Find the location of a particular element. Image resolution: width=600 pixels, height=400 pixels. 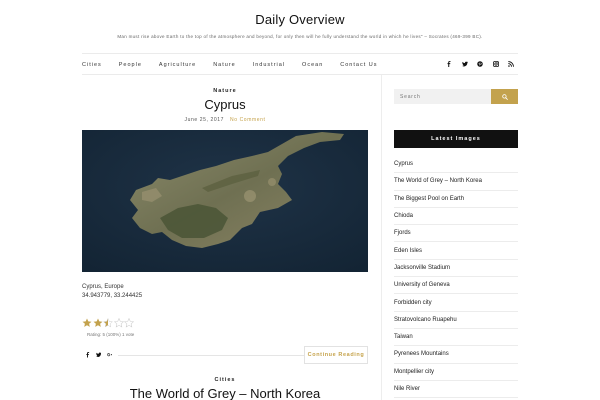

list-item: Jacksonville Stadium is located at coordinates (456, 269).